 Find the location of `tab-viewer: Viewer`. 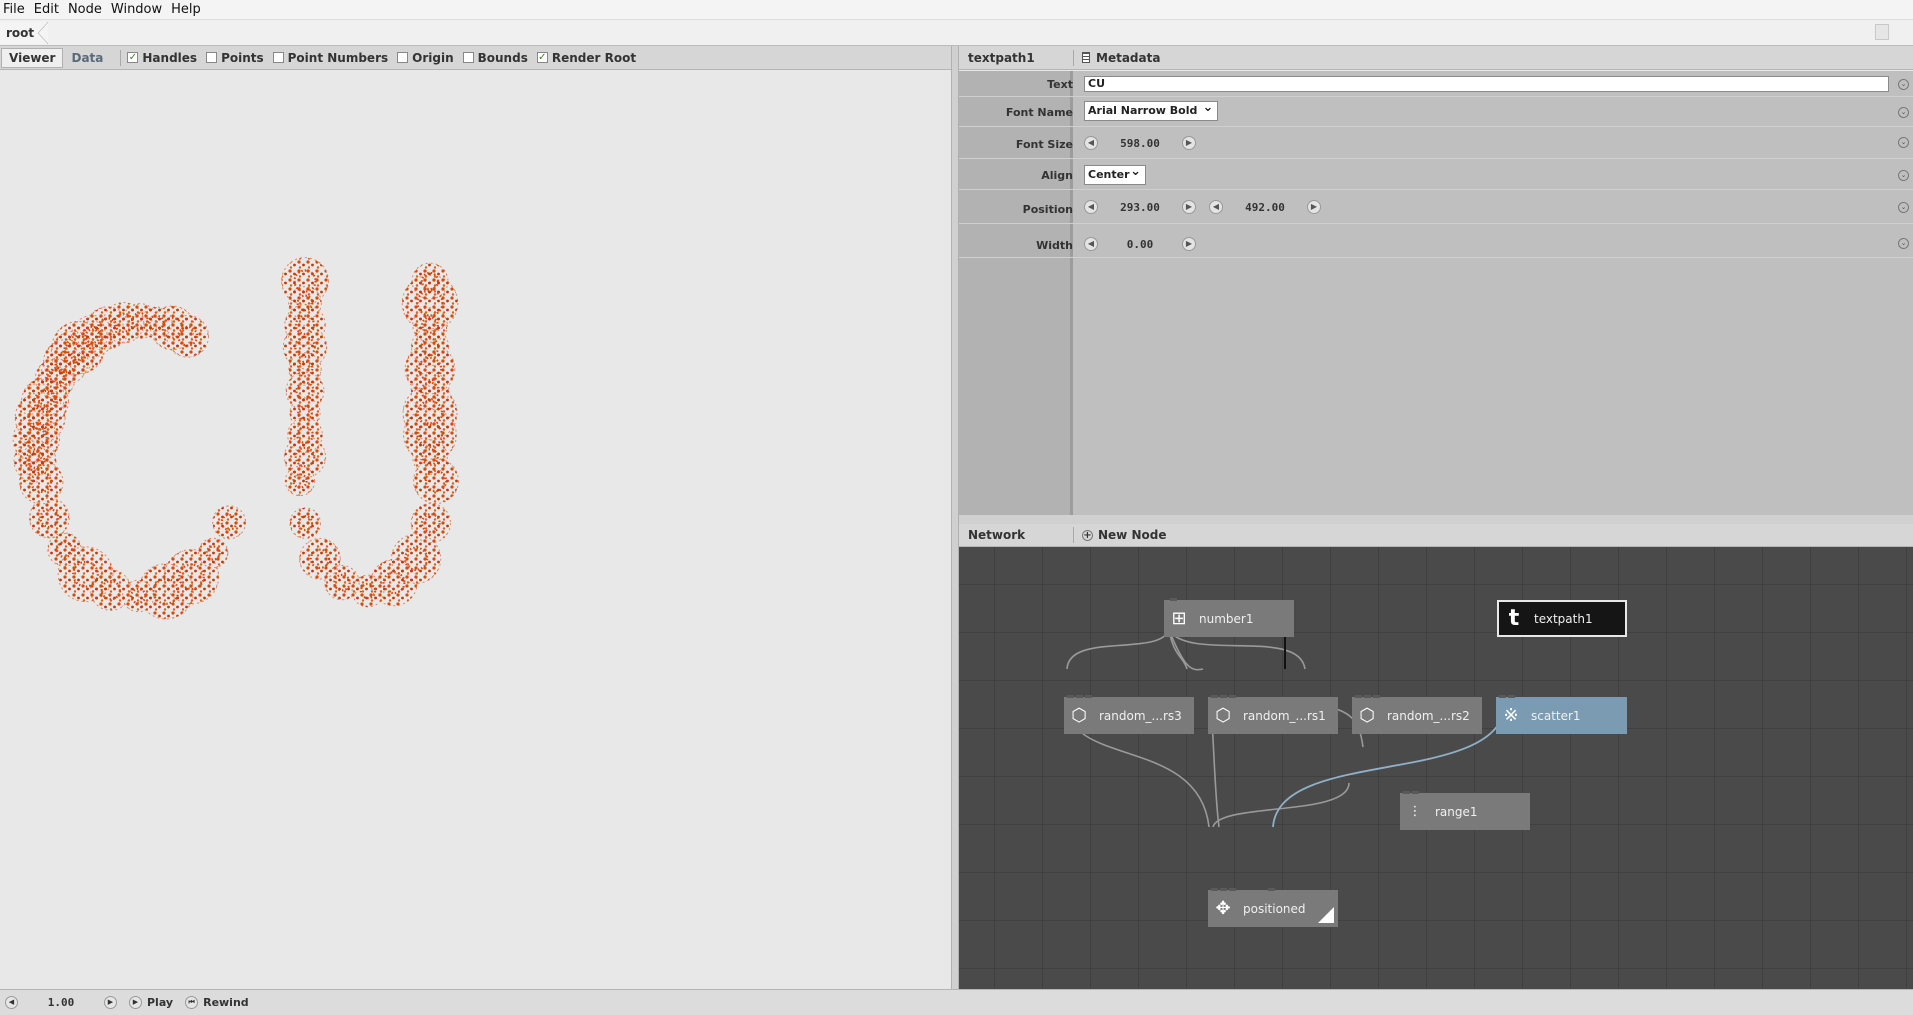

tab-viewer: Viewer is located at coordinates (32, 57).